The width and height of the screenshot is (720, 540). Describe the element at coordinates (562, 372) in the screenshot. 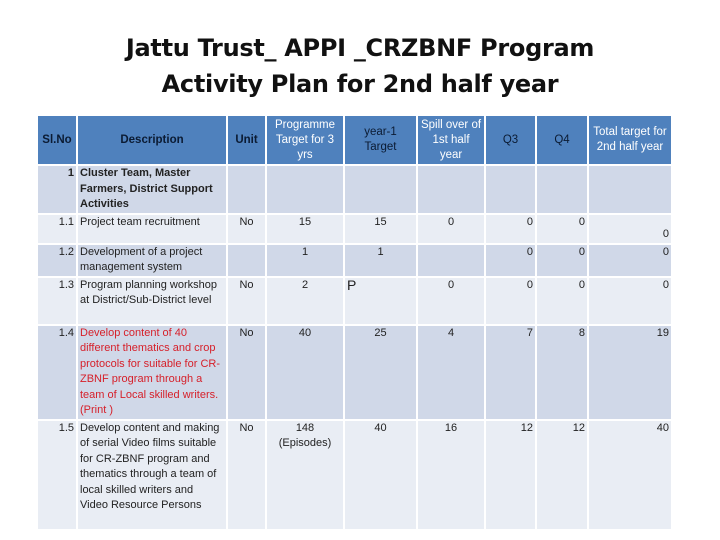

I see `cell-q4: 8` at that location.